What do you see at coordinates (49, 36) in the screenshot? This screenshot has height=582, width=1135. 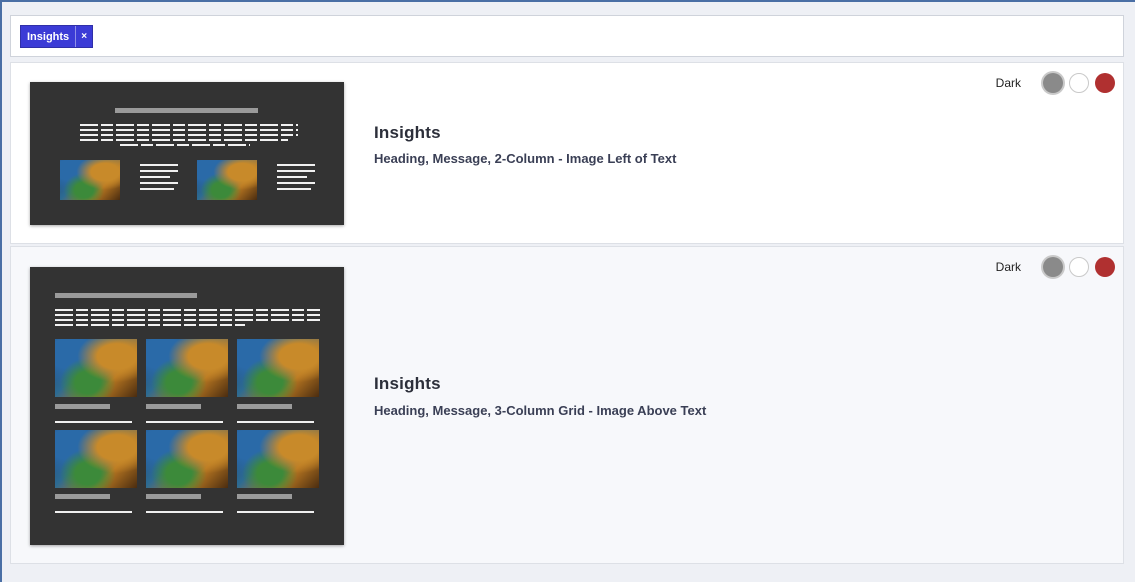 I see `filter-tag-label: Insights` at bounding box center [49, 36].